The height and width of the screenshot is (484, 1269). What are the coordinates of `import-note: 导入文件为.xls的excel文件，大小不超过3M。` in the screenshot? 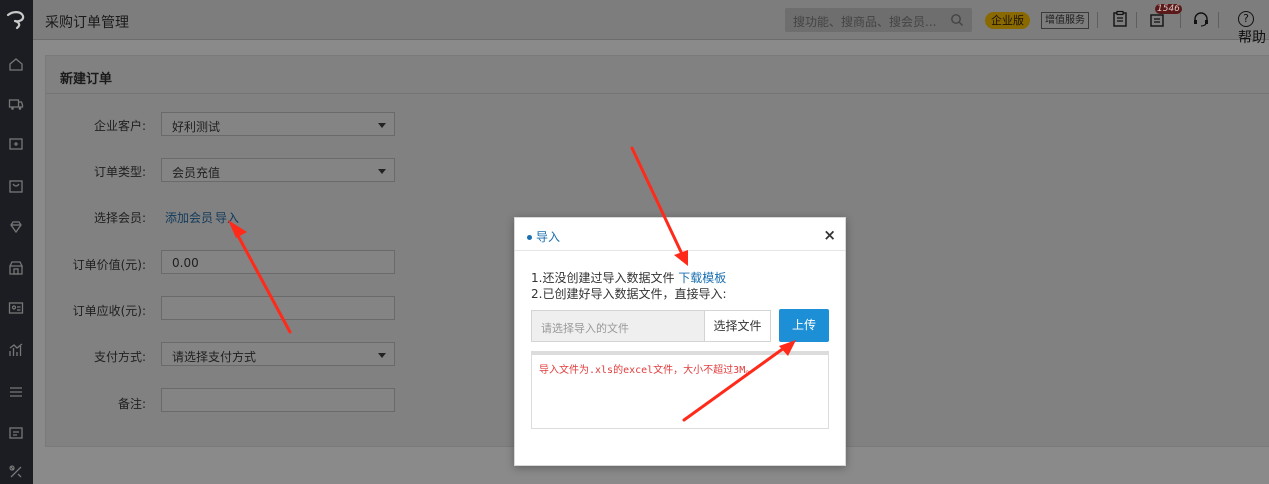 It's located at (647, 370).